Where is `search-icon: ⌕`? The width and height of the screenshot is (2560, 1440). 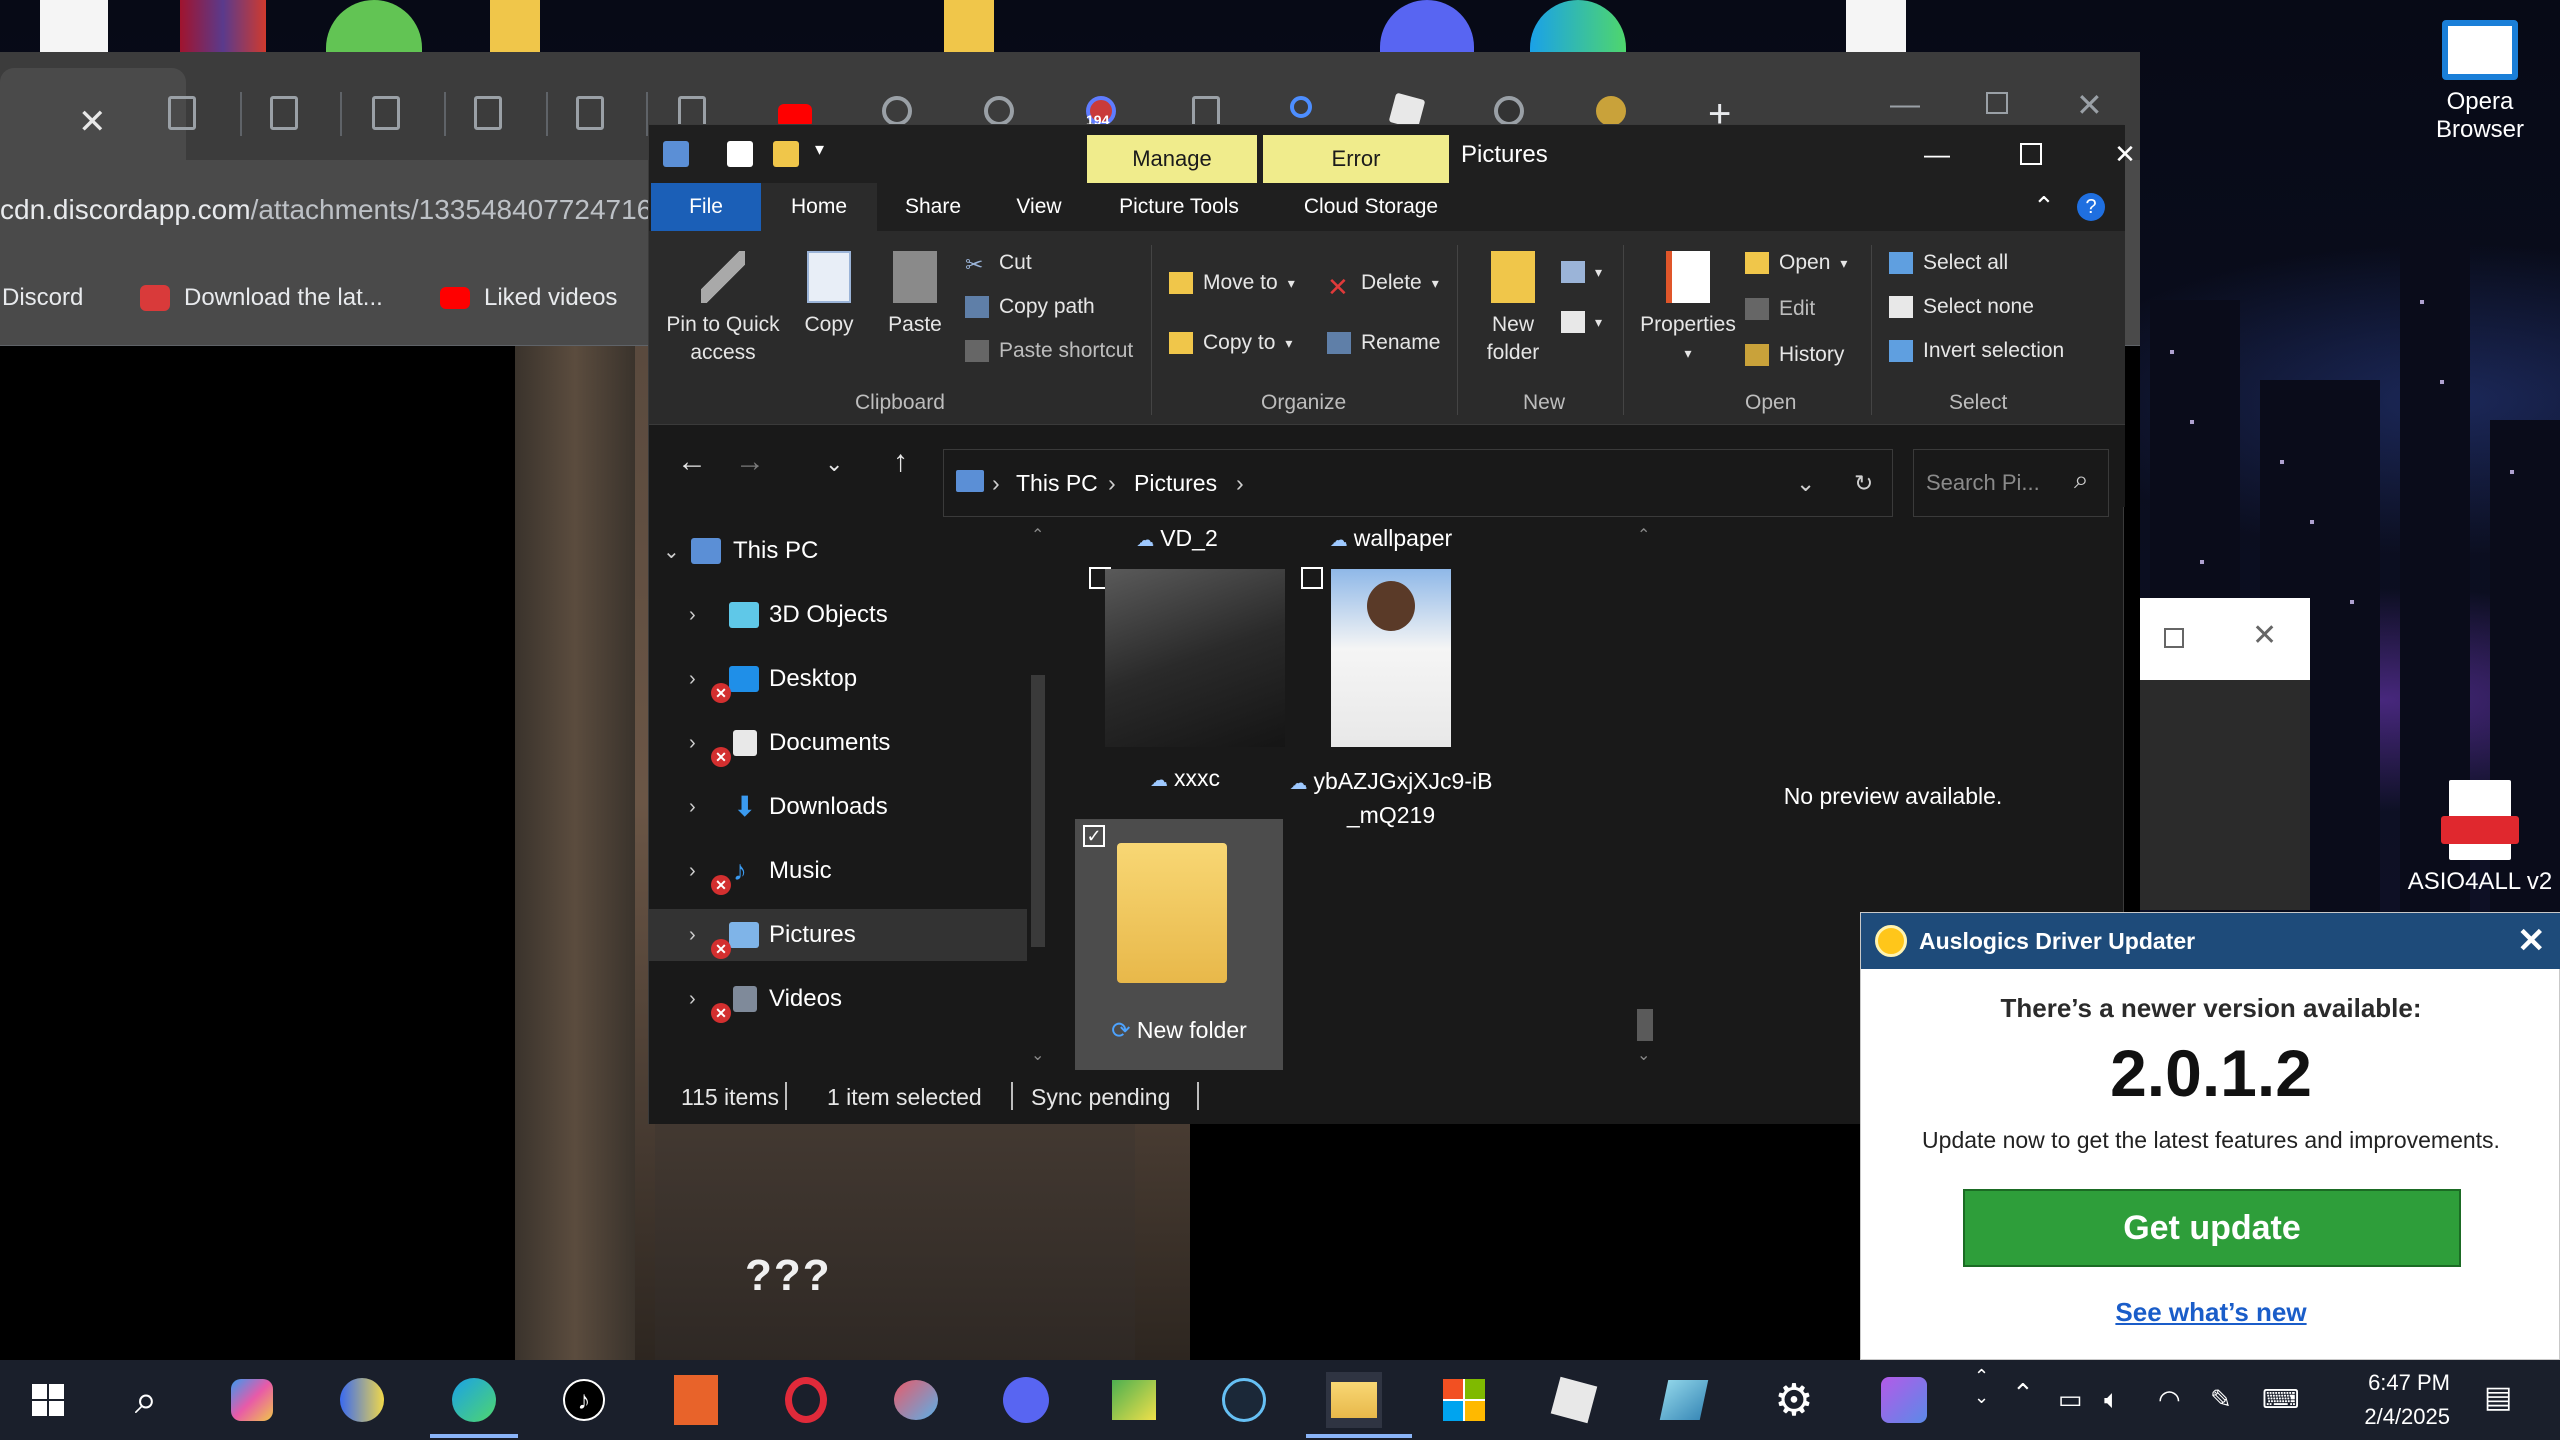 search-icon: ⌕ is located at coordinates (2081, 480).